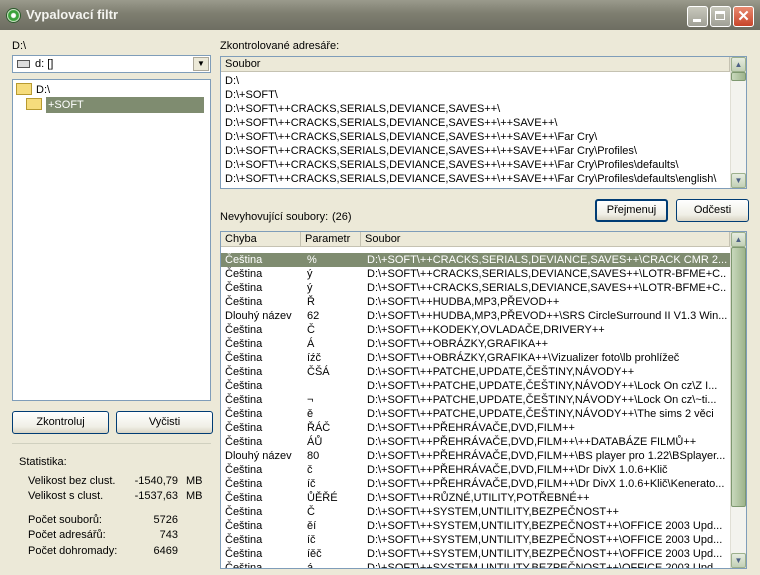 The image size is (760, 575). What do you see at coordinates (328, 239) in the screenshot?
I see `column-header-label: Parametr` at bounding box center [328, 239].